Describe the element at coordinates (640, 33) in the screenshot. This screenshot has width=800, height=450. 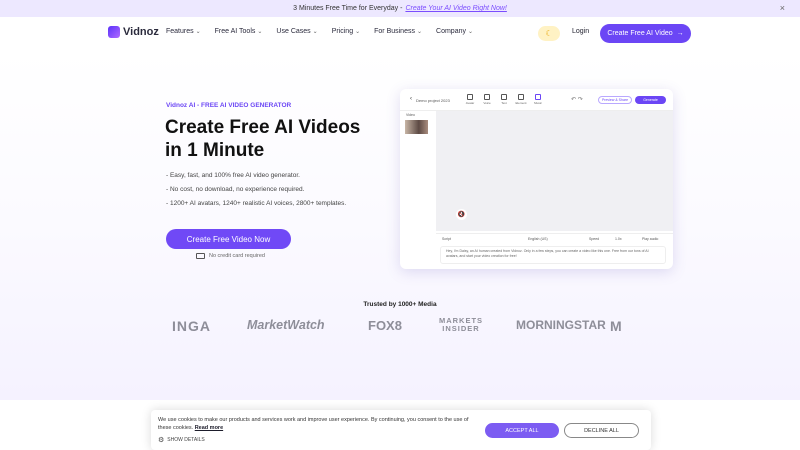
I see `cta-label: Create Free AI Video` at that location.